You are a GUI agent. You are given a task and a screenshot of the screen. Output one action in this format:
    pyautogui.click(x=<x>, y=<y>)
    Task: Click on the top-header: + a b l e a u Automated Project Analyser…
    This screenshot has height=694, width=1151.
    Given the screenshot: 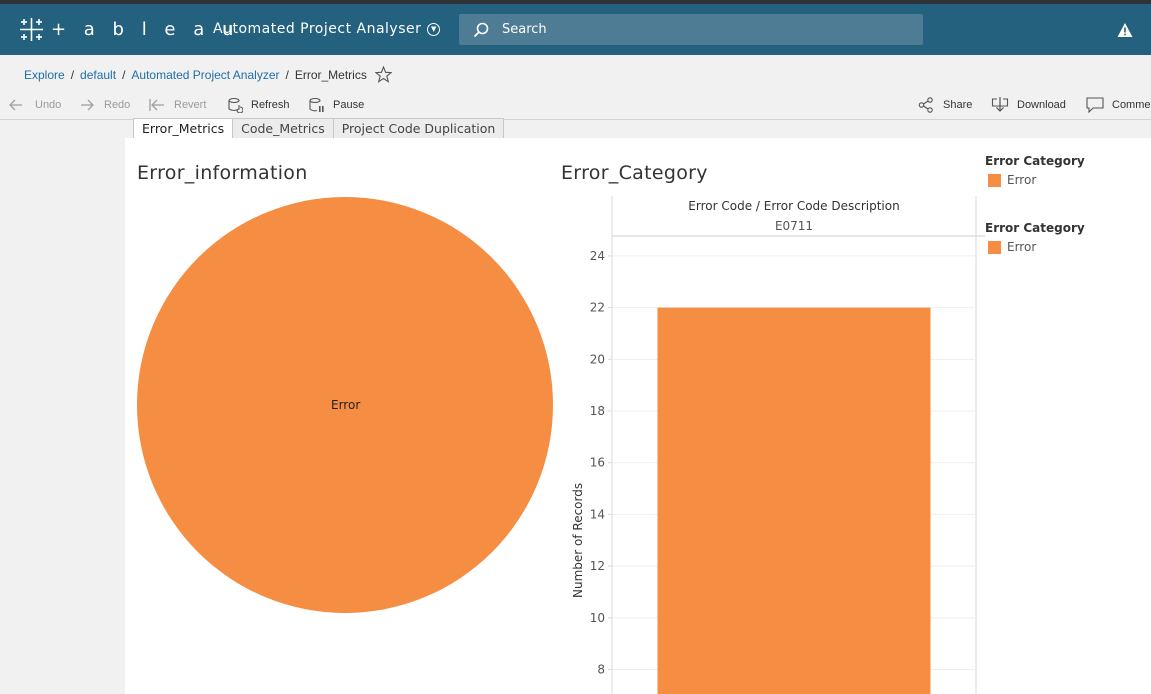 What is the action you would take?
    pyautogui.click(x=575, y=29)
    